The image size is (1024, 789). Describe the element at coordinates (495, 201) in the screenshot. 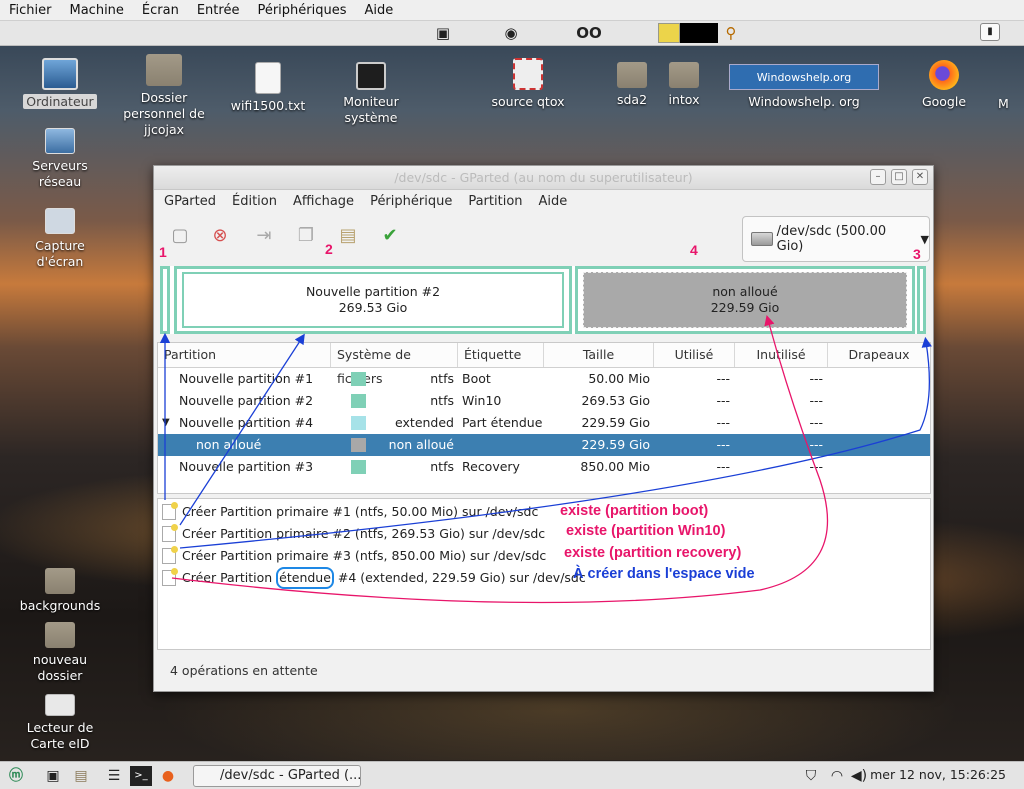

I see `menu-partition: Partition` at that location.